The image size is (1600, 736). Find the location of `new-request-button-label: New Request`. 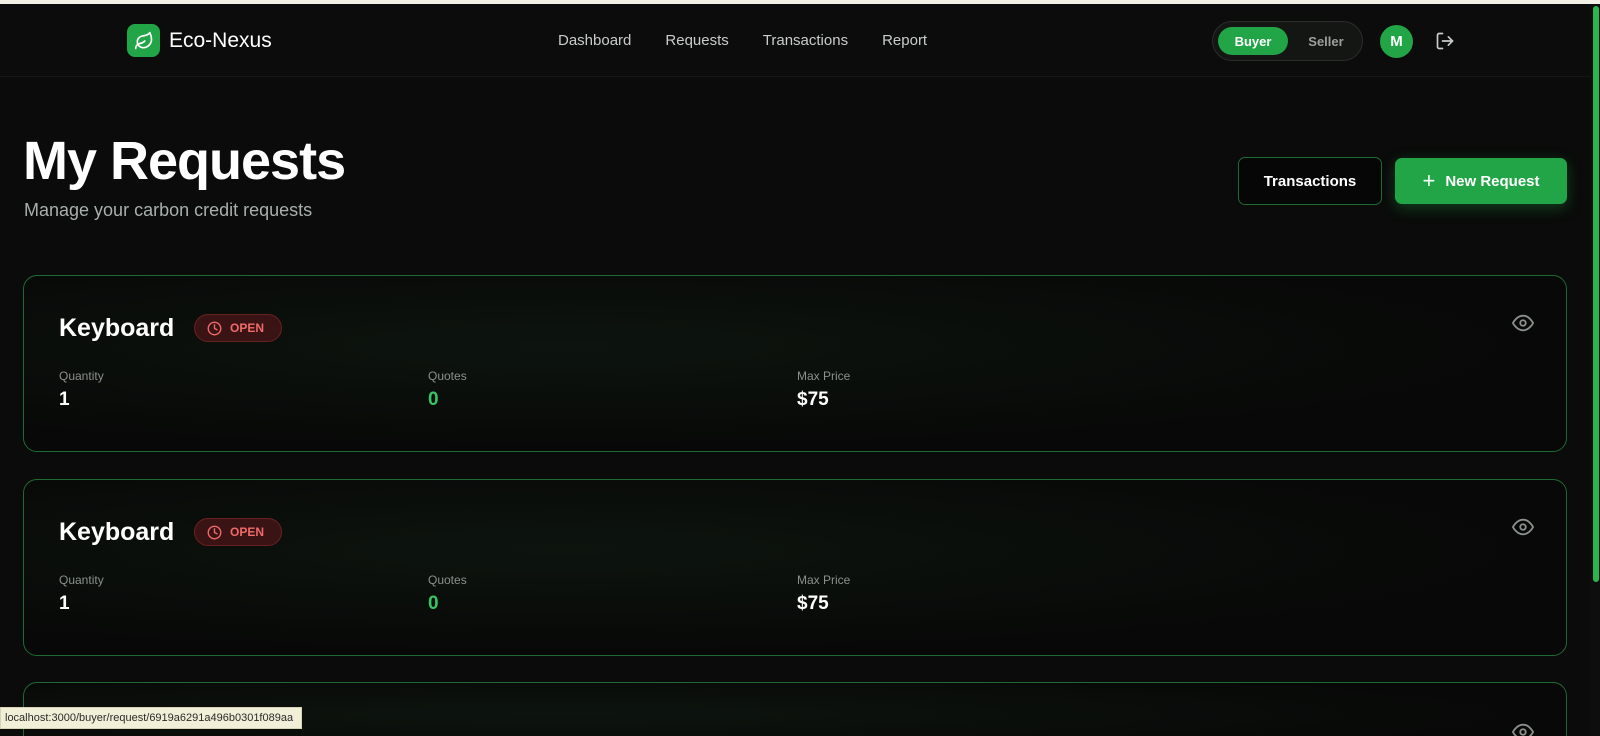

new-request-button-label: New Request is located at coordinates (1492, 181).